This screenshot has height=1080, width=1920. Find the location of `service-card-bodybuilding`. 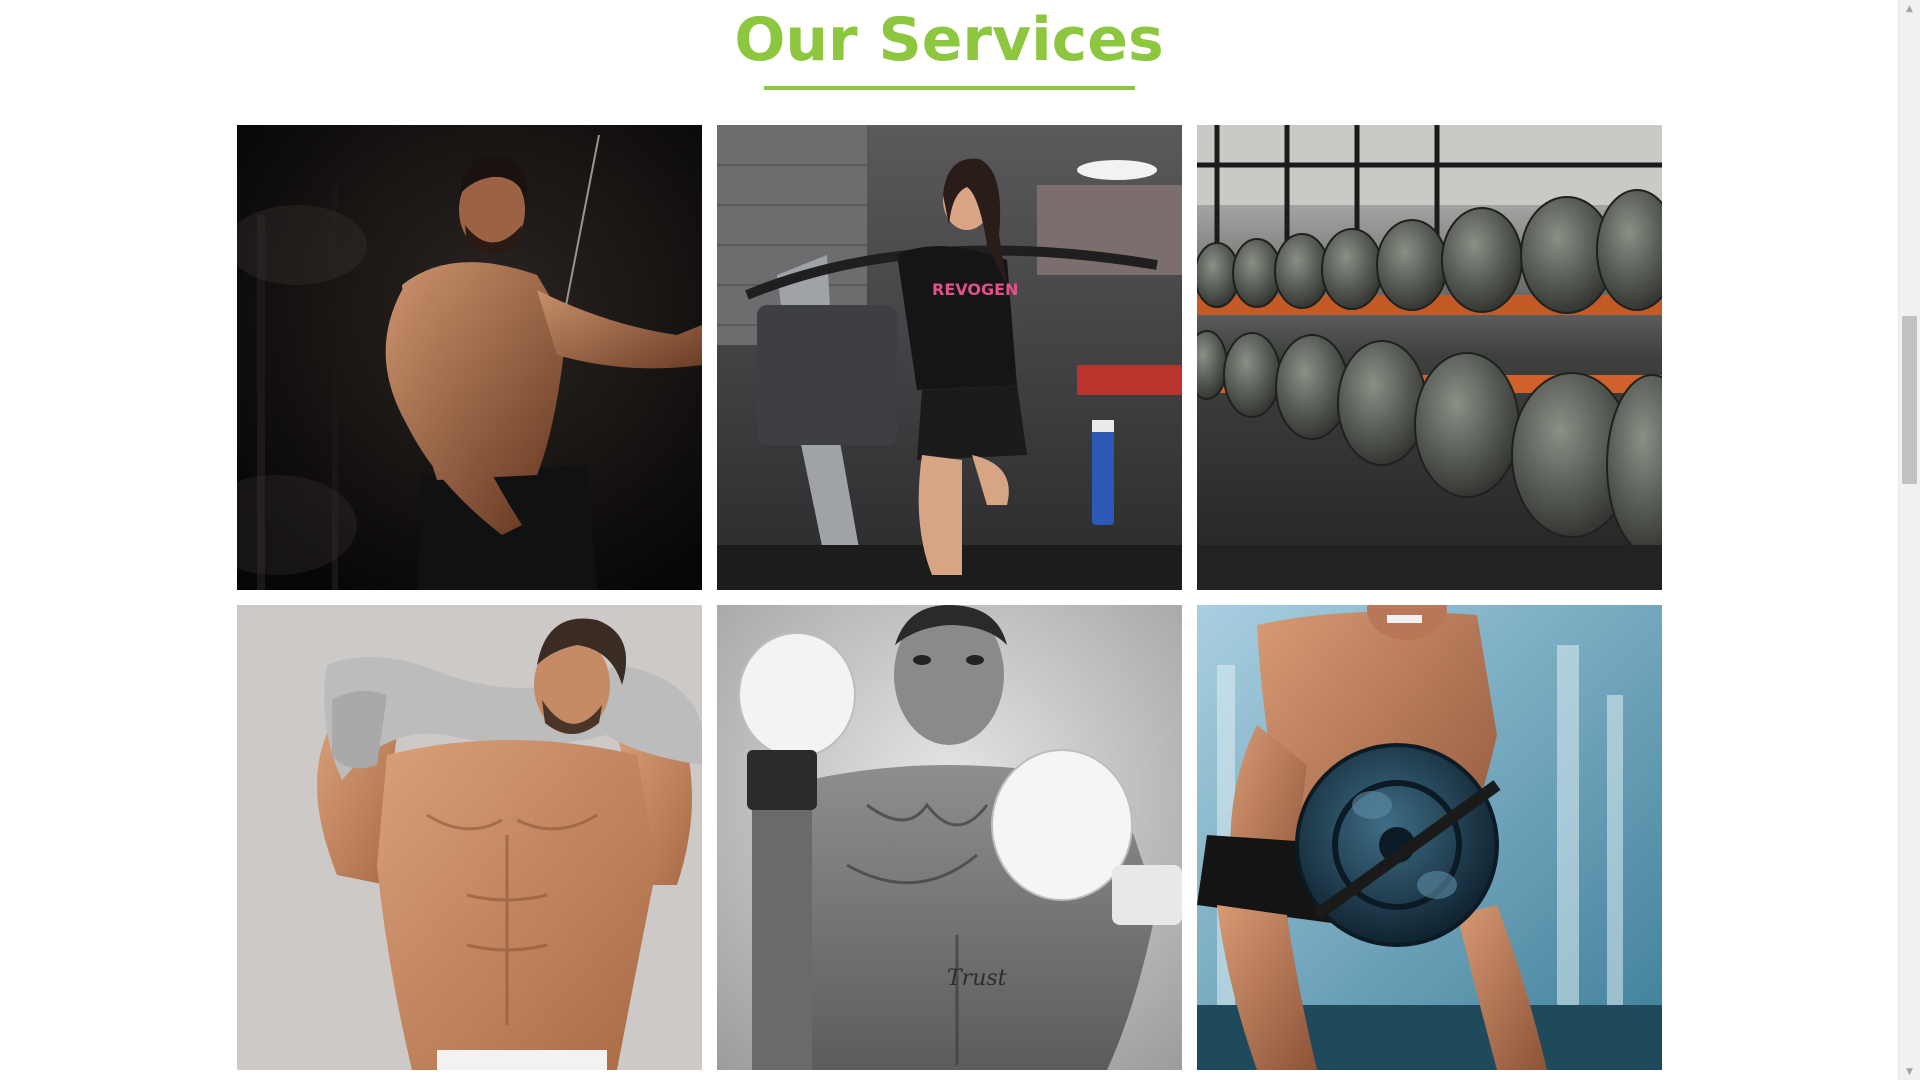

service-card-bodybuilding is located at coordinates (469, 357).